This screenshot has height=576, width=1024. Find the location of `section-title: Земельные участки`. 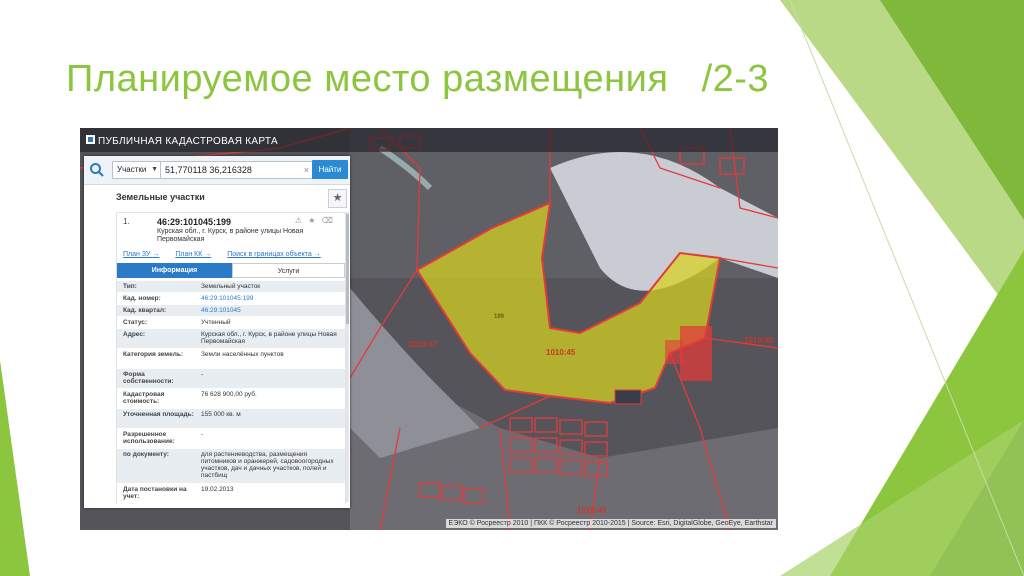

section-title: Земельные участки is located at coordinates (160, 197).